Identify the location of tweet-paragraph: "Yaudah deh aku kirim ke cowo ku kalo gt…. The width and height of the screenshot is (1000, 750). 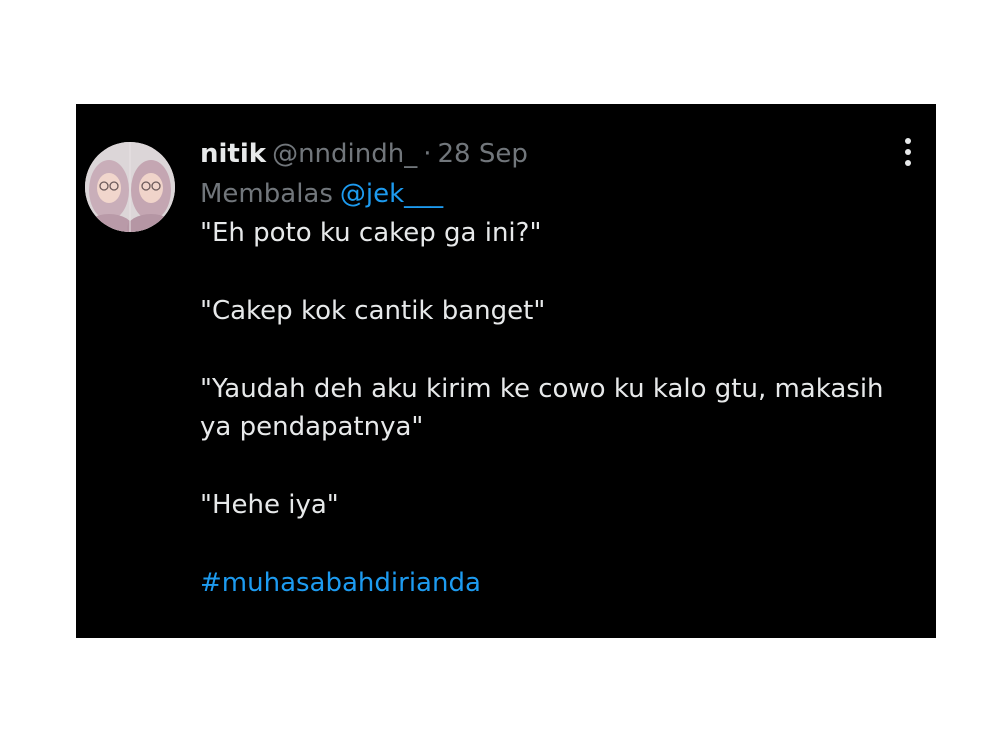
(546, 408).